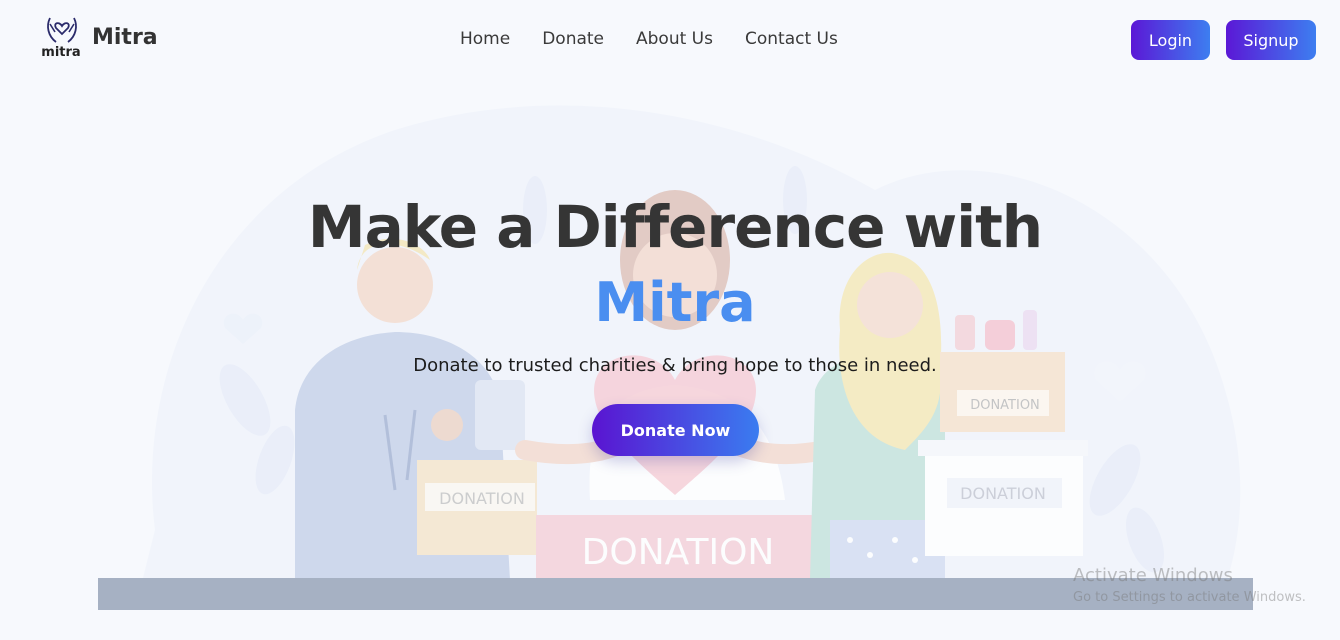 The width and height of the screenshot is (1340, 640). Describe the element at coordinates (675, 430) in the screenshot. I see `donate-now-button: Donate Now` at that location.